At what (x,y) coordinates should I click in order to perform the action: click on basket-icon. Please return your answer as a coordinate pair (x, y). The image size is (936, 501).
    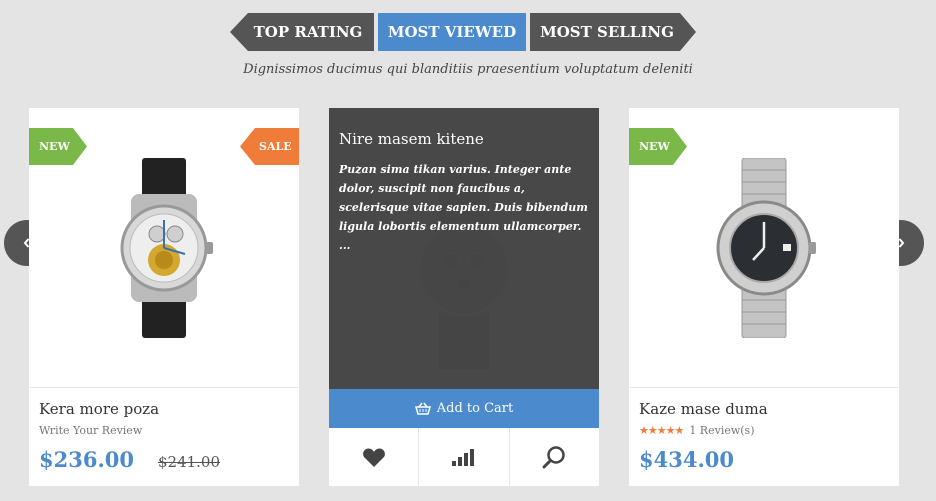
    Looking at the image, I should click on (422, 408).